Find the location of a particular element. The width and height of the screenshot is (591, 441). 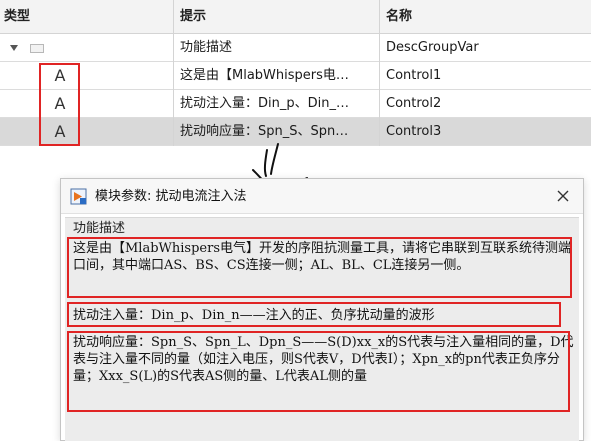

dialog-title: 模块参数: 扰动电流注入法 is located at coordinates (171, 196).